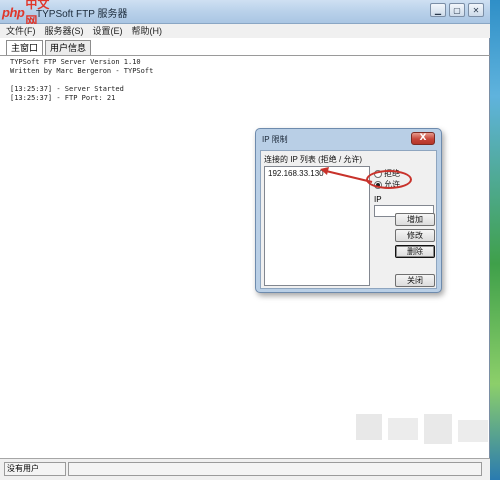  Describe the element at coordinates (275, 139) in the screenshot. I see `dialog-title: IP 限制` at that location.